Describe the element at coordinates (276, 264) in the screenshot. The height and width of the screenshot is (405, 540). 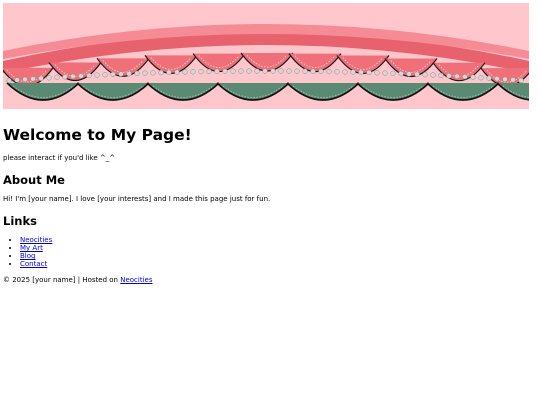
I see `list-item: Contact` at that location.